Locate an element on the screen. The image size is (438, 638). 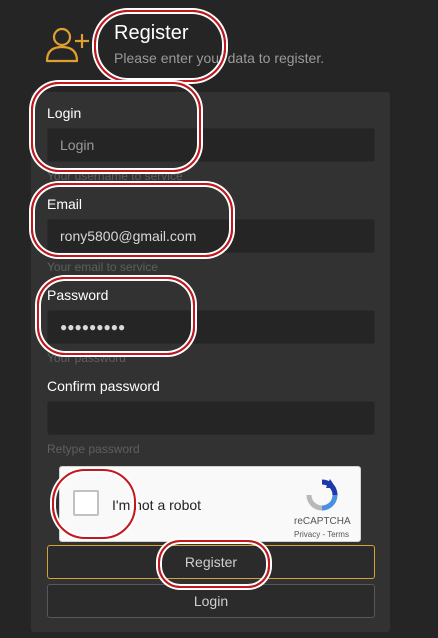
recaptcha-brand: reCAPTCHA is located at coordinates (322, 521).